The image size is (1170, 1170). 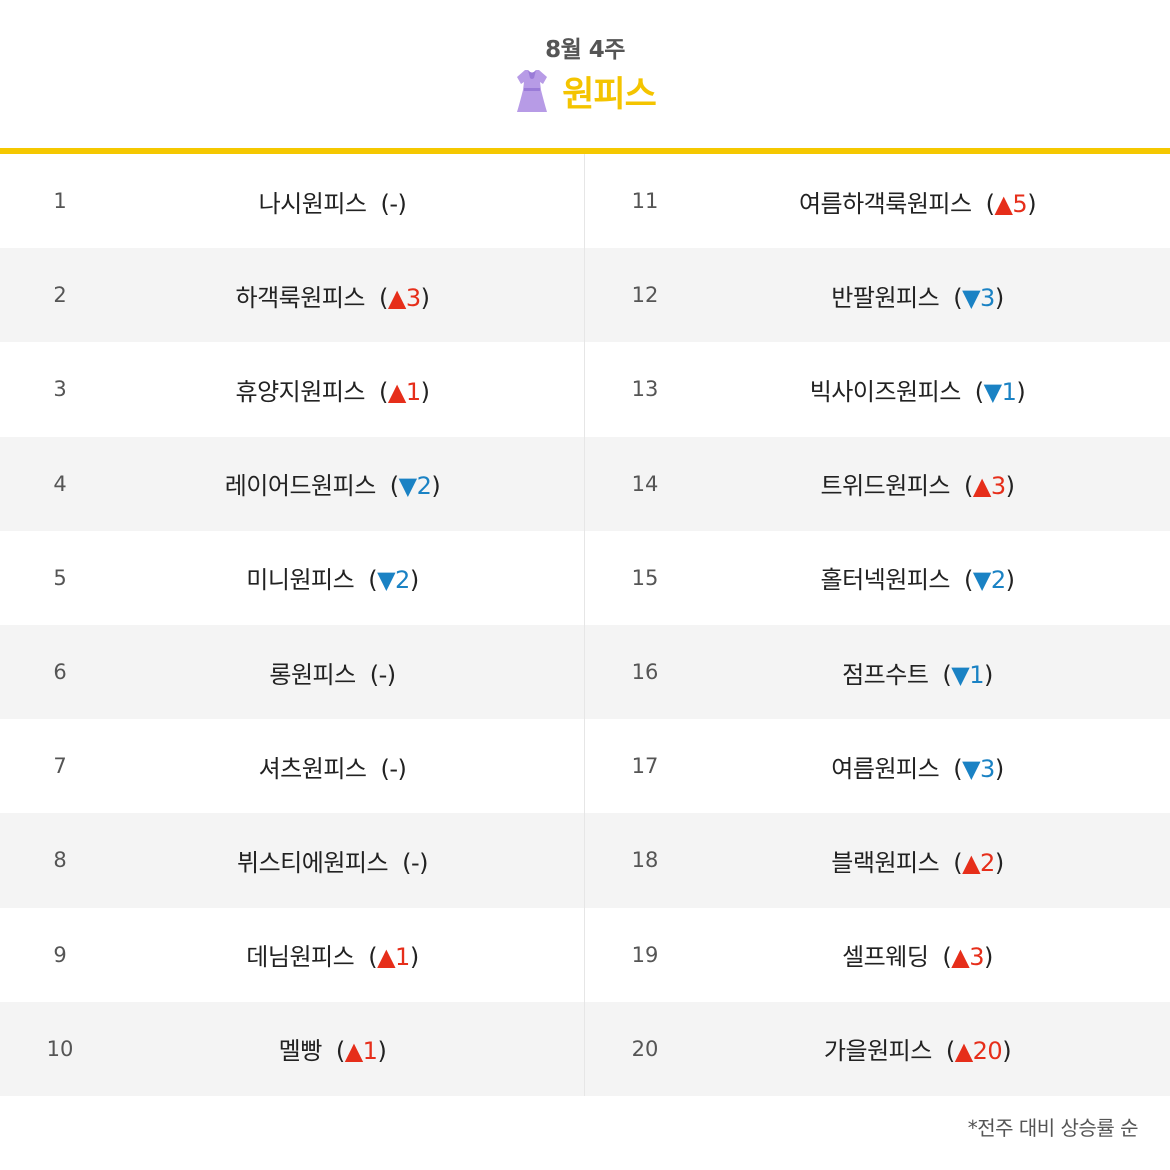 I want to click on keyword-name: 데님원피스, so click(x=300, y=957).